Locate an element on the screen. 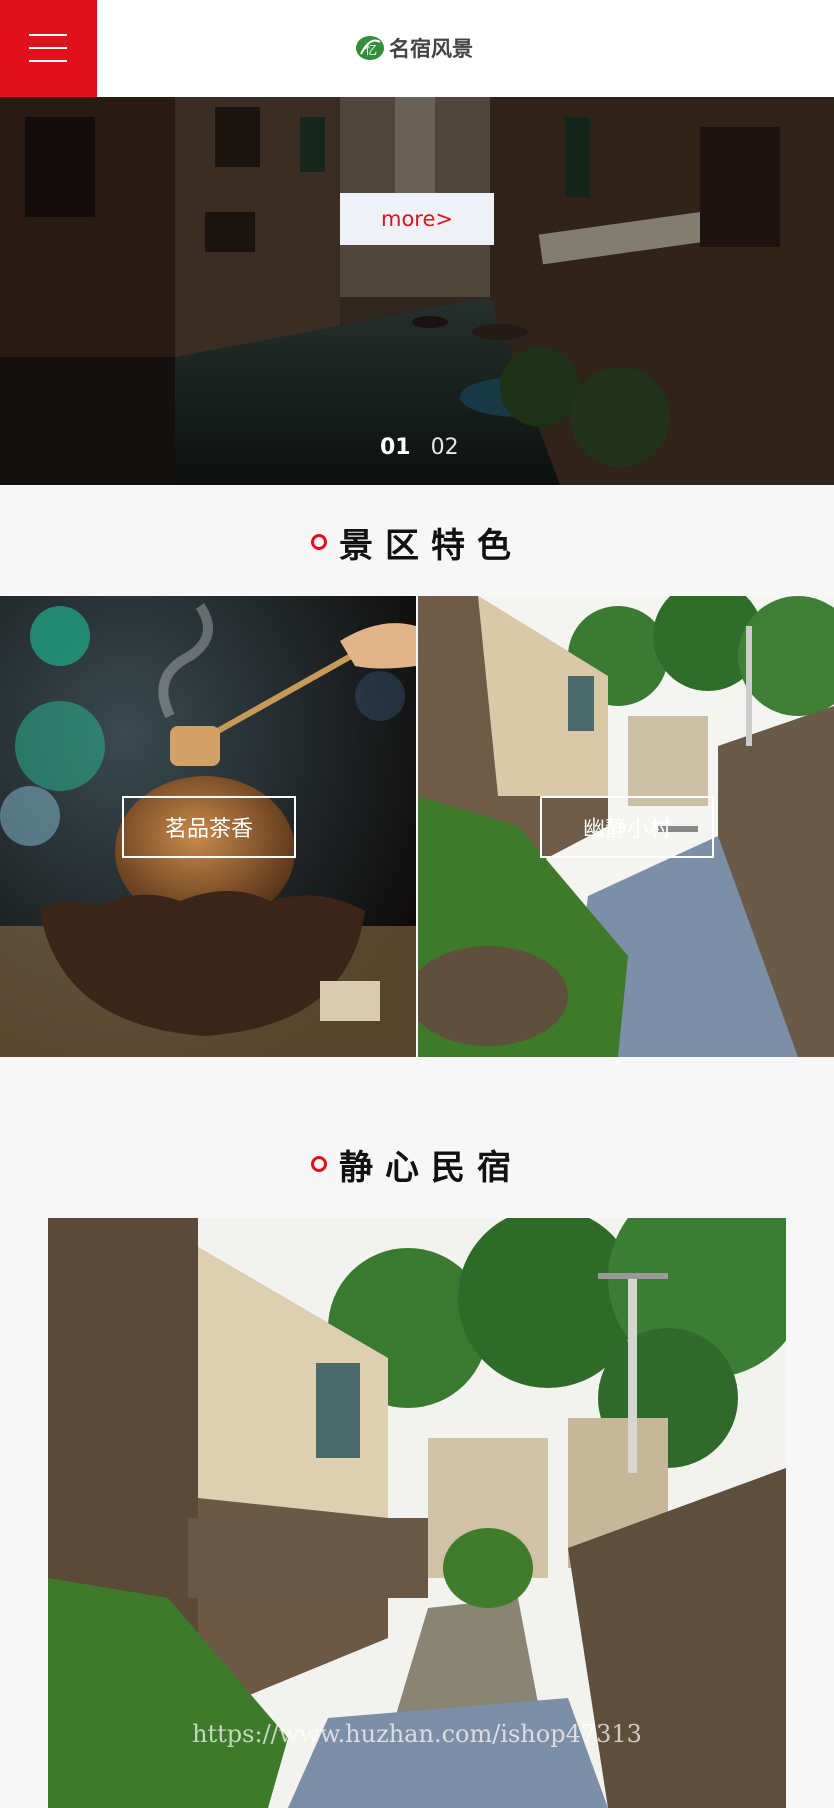 The width and height of the screenshot is (834, 1808). feature-tile-village: 幽静小村 is located at coordinates (626, 826).